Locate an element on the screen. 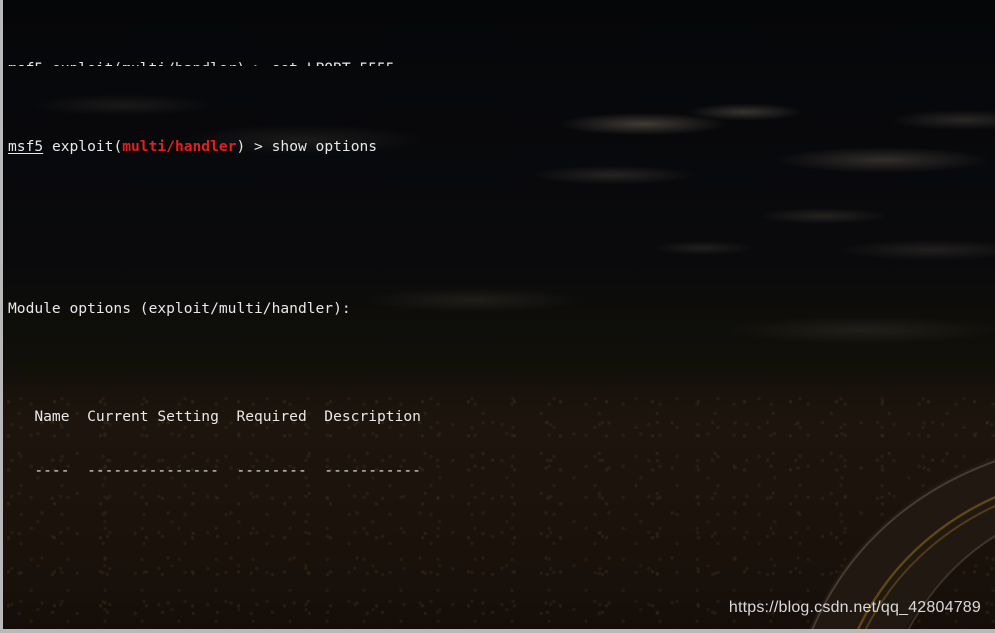 This screenshot has height=633, width=995. prompt-module-name: multi/handler is located at coordinates (179, 146).